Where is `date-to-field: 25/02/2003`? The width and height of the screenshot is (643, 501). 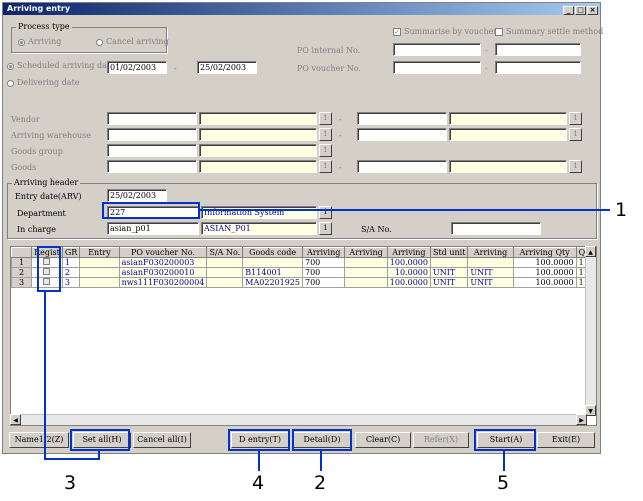
date-to-field: 25/02/2003 is located at coordinates (227, 67).